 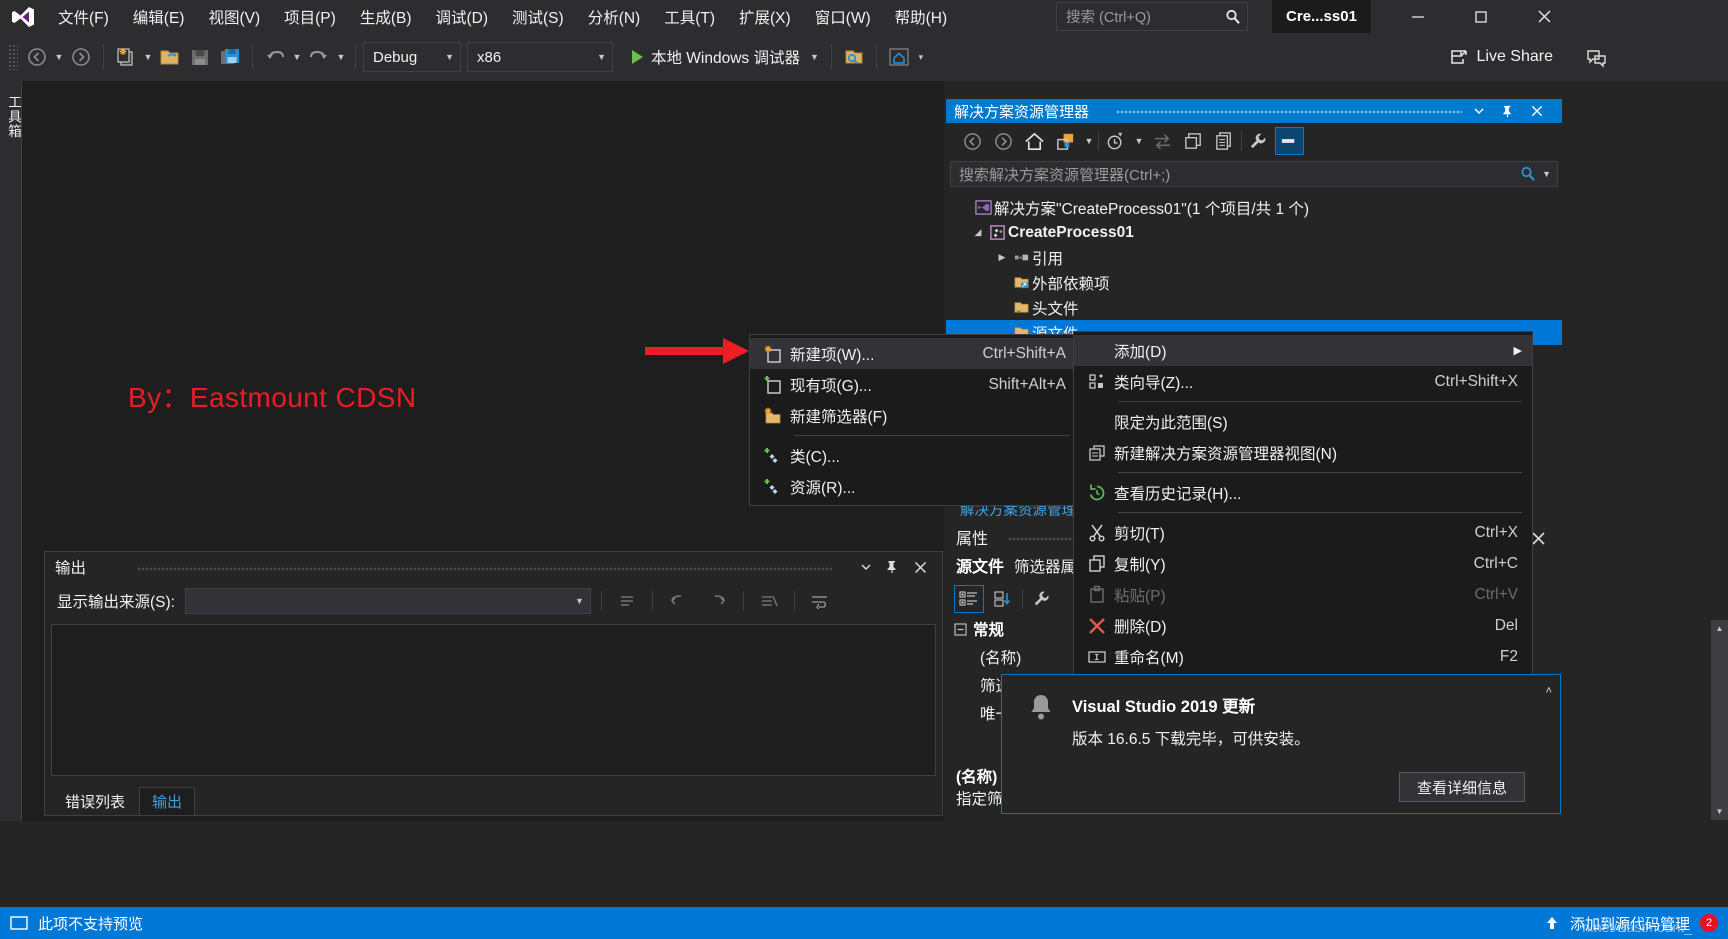 I want to click on toolbar-overflow-icon: ▾, so click(x=921, y=57).